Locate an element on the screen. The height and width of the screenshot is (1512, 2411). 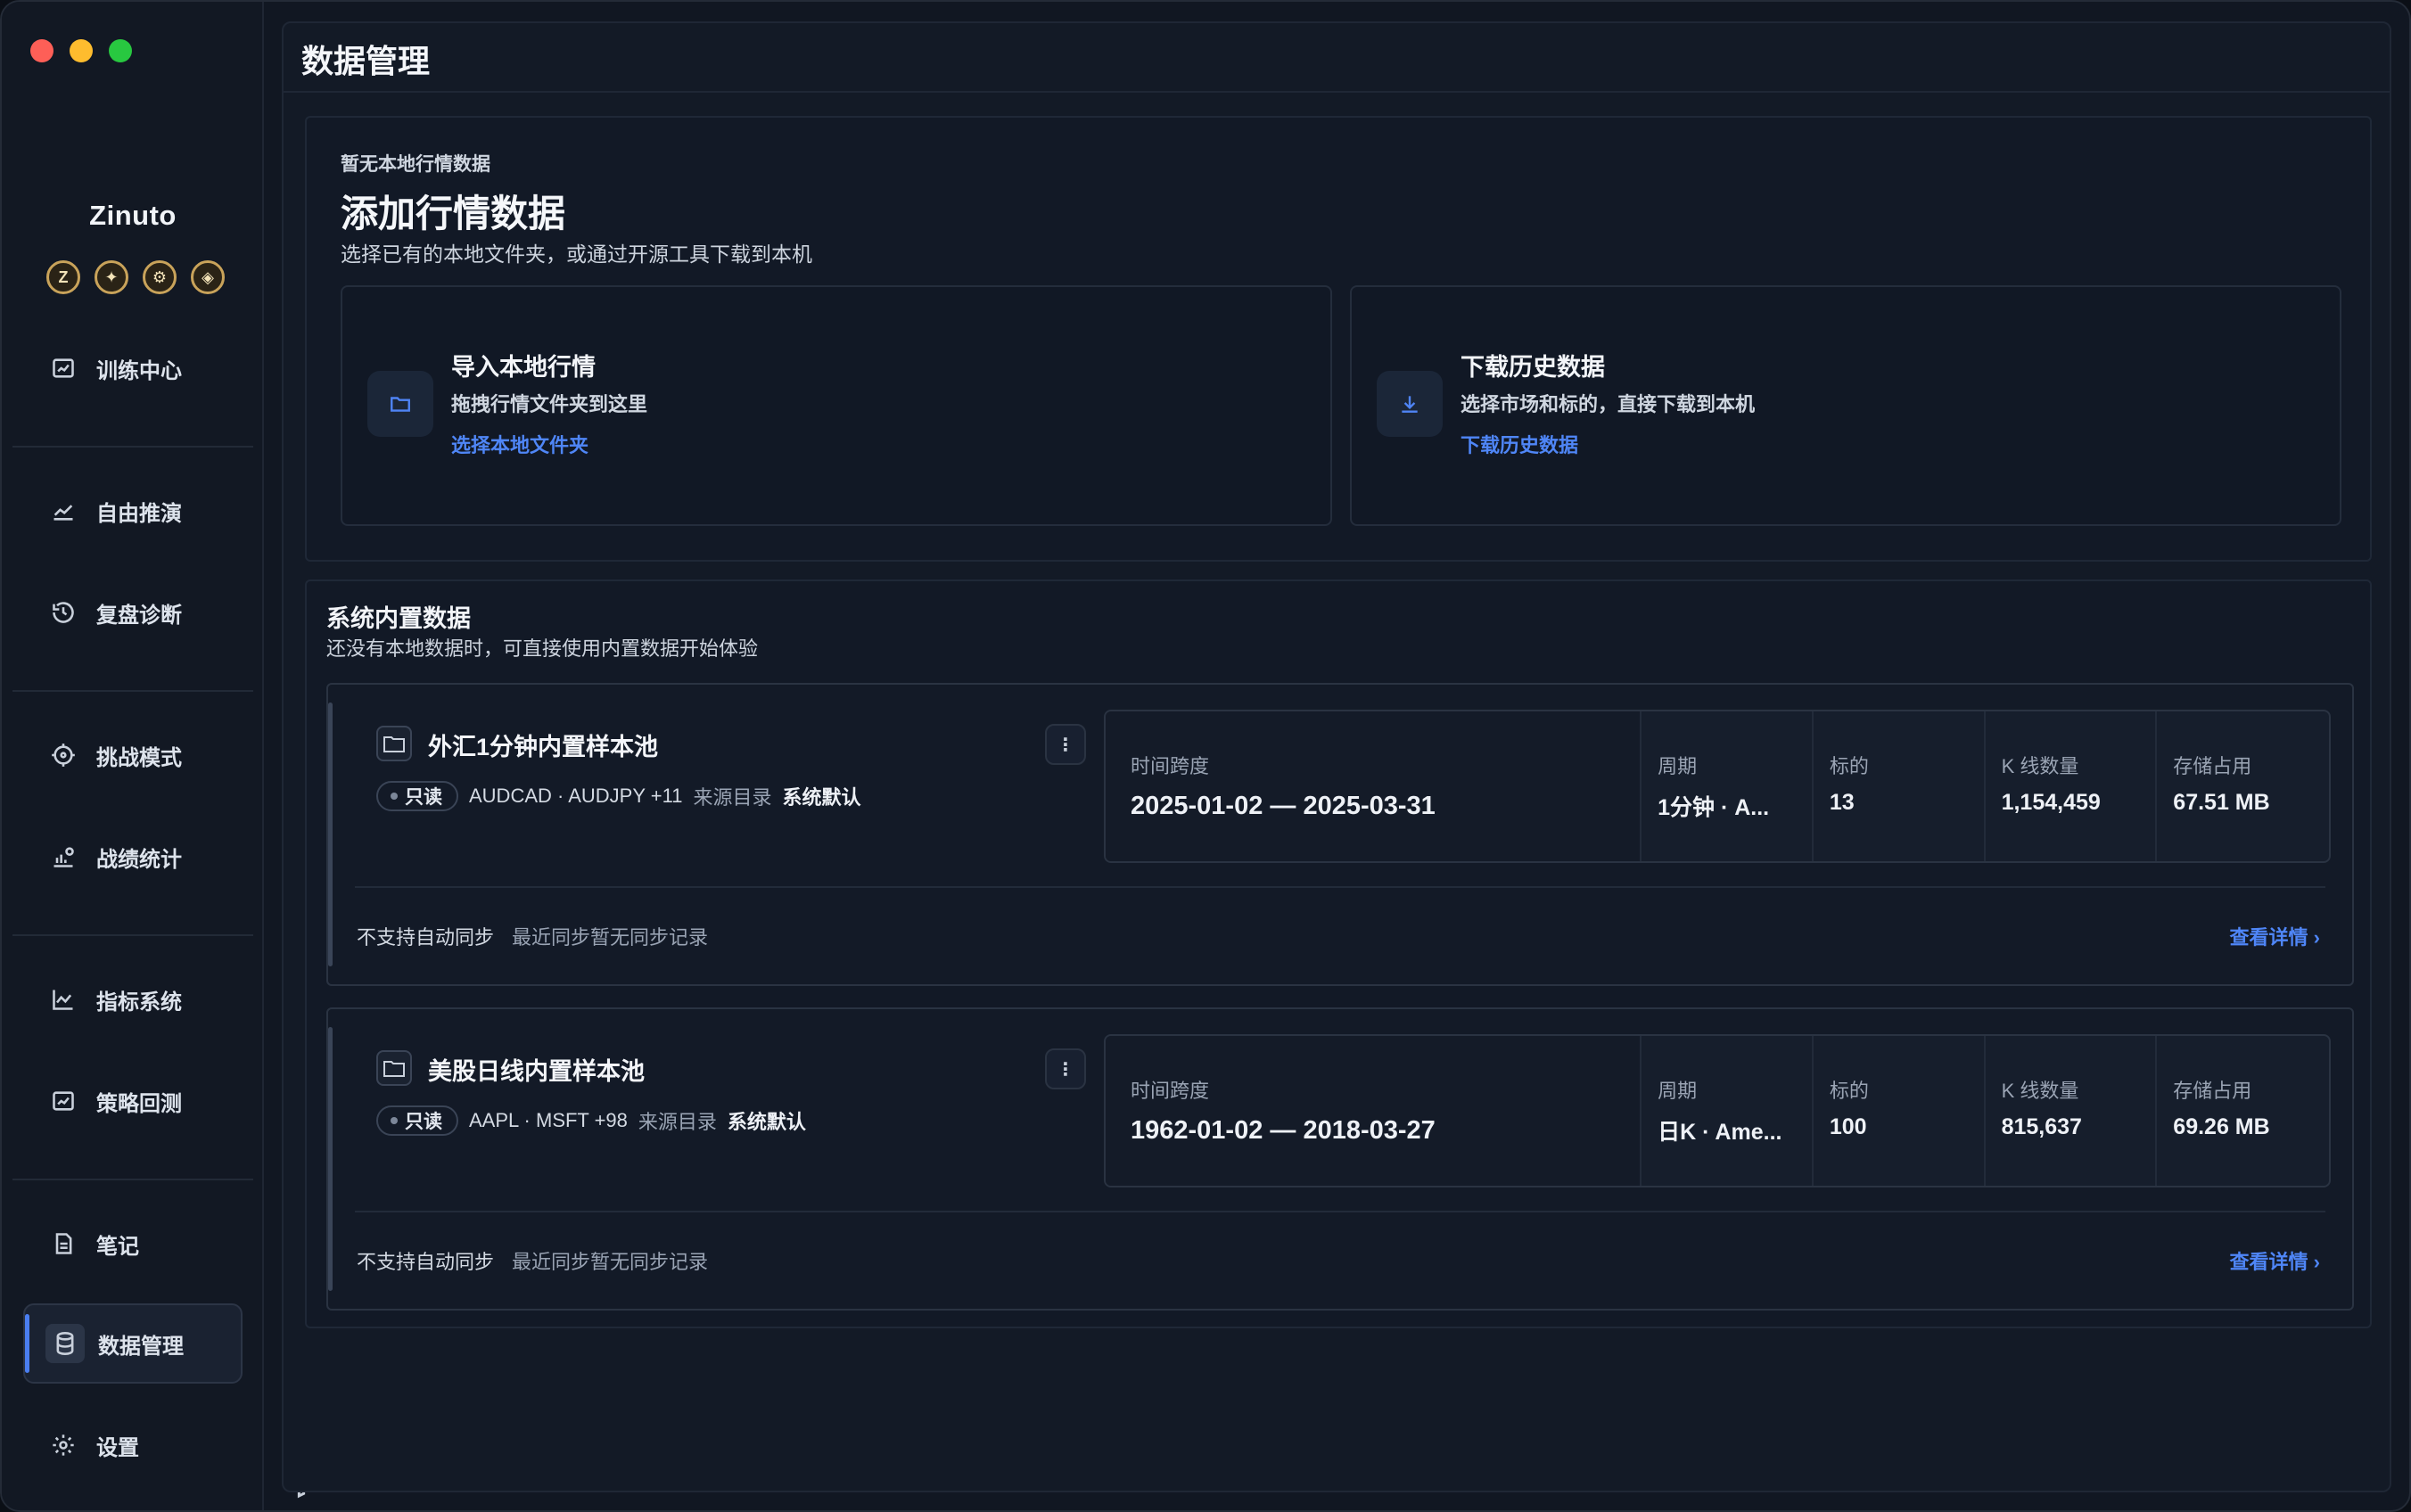
choose-folder-link: 选择本地文件夹 is located at coordinates (519, 444).